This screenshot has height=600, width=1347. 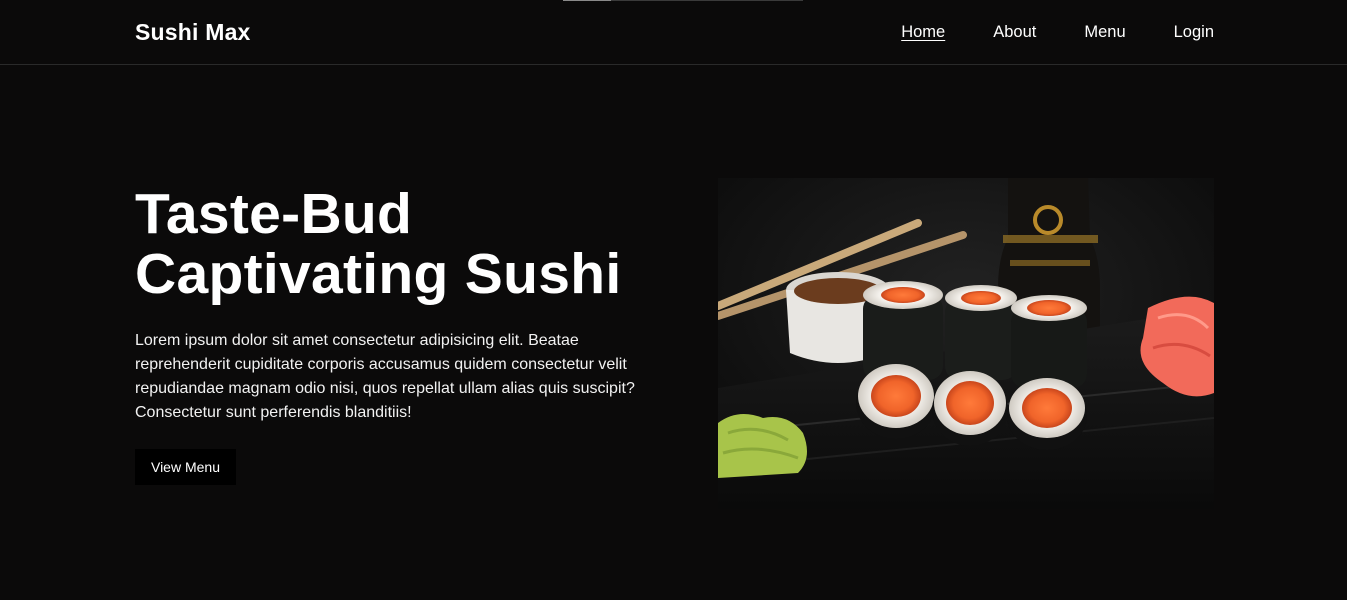 What do you see at coordinates (923, 32) in the screenshot?
I see `nav-home-link: Home` at bounding box center [923, 32].